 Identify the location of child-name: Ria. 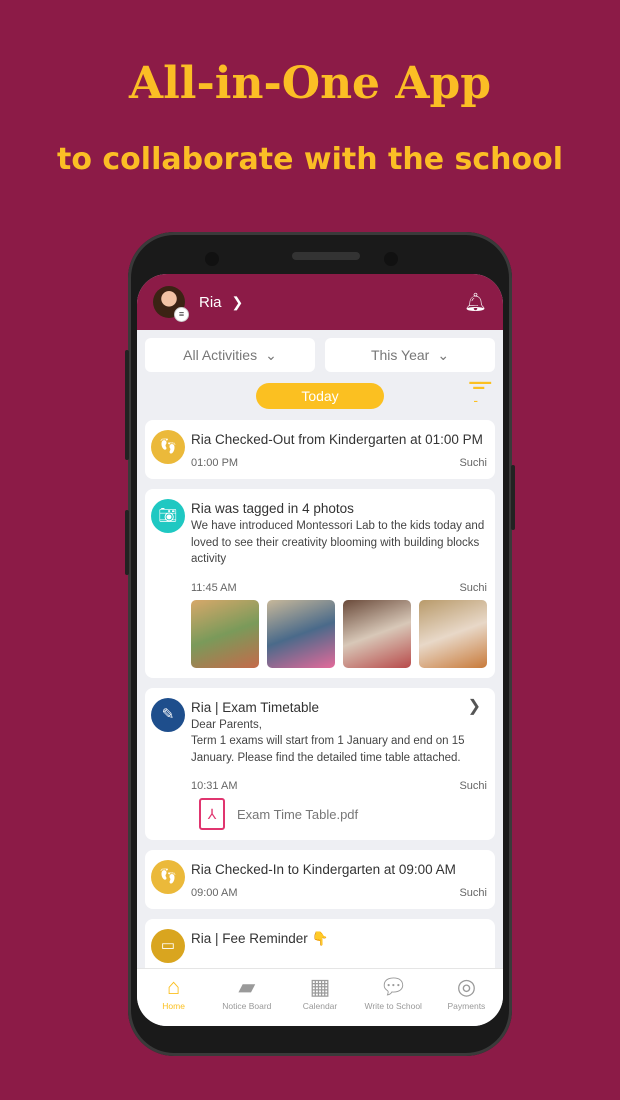
(210, 302).